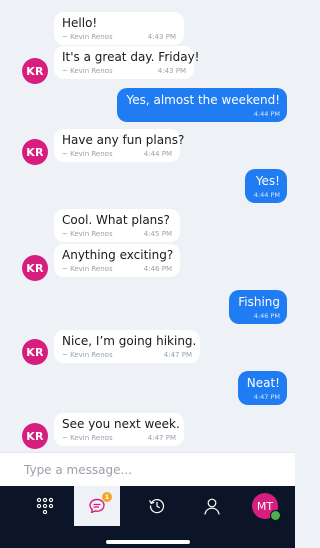 This screenshot has height=548, width=320. Describe the element at coordinates (121, 424) in the screenshot. I see `message-text: See you next week.` at that location.